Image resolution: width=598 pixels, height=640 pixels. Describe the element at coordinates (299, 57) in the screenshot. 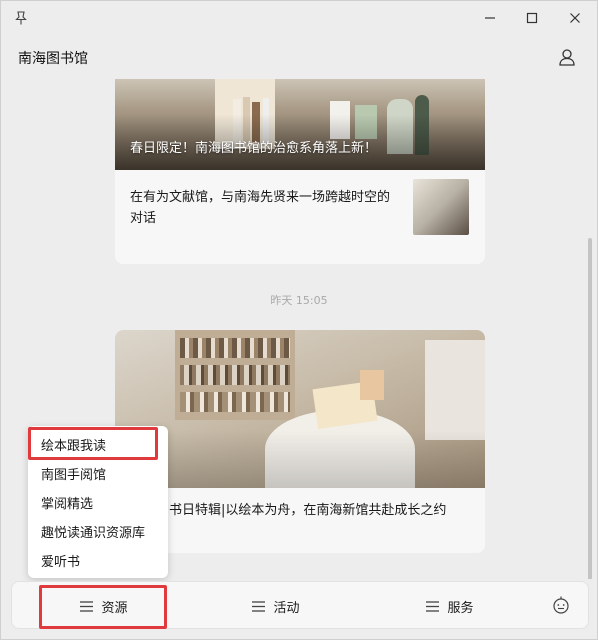

I see `chat-header: 南海图书馆` at that location.